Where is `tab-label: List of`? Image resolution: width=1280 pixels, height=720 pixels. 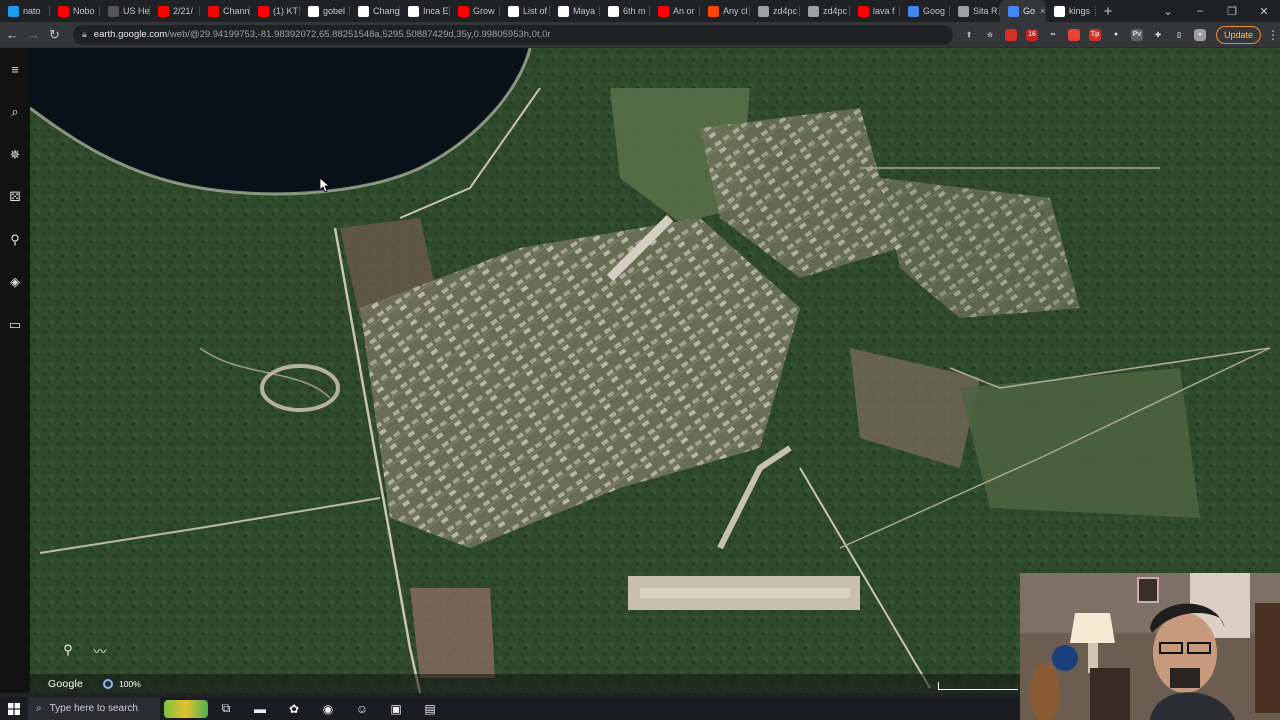 tab-label: List of is located at coordinates (535, 11).